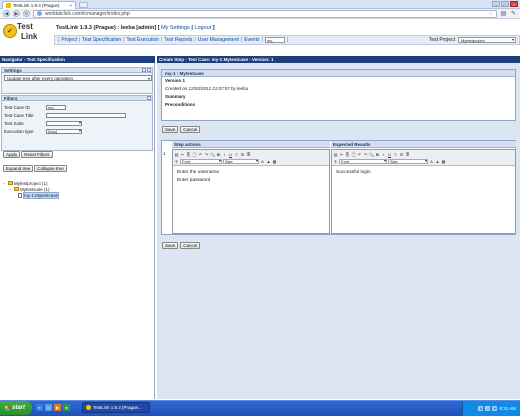 This screenshot has width=520, height=416. I want to click on expected-results-content: Successful login, so click(423, 173).